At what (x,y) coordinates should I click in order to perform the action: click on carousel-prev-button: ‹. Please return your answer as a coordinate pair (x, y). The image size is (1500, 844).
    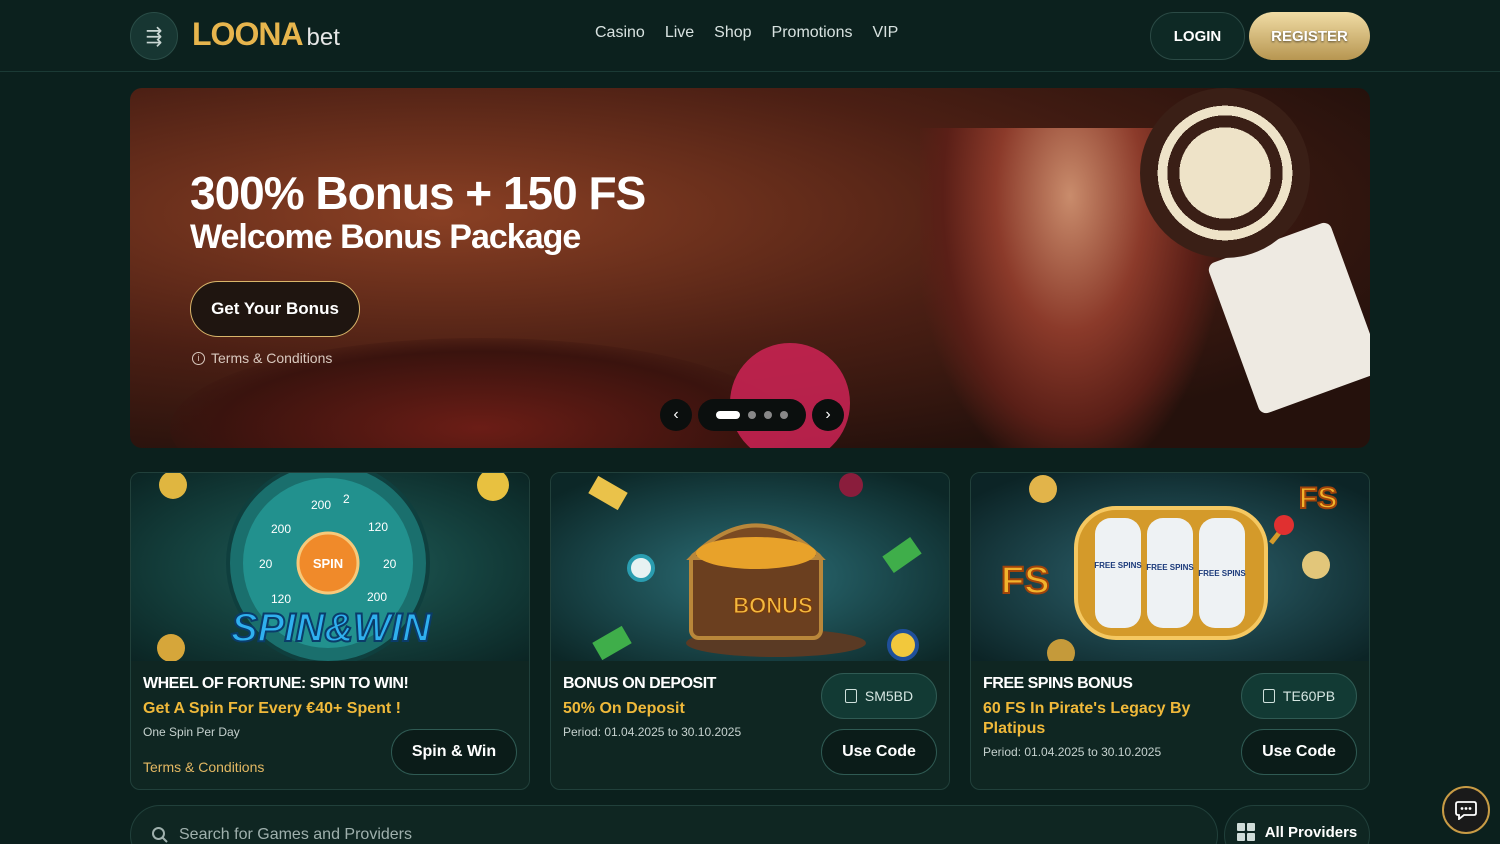
    Looking at the image, I should click on (676, 415).